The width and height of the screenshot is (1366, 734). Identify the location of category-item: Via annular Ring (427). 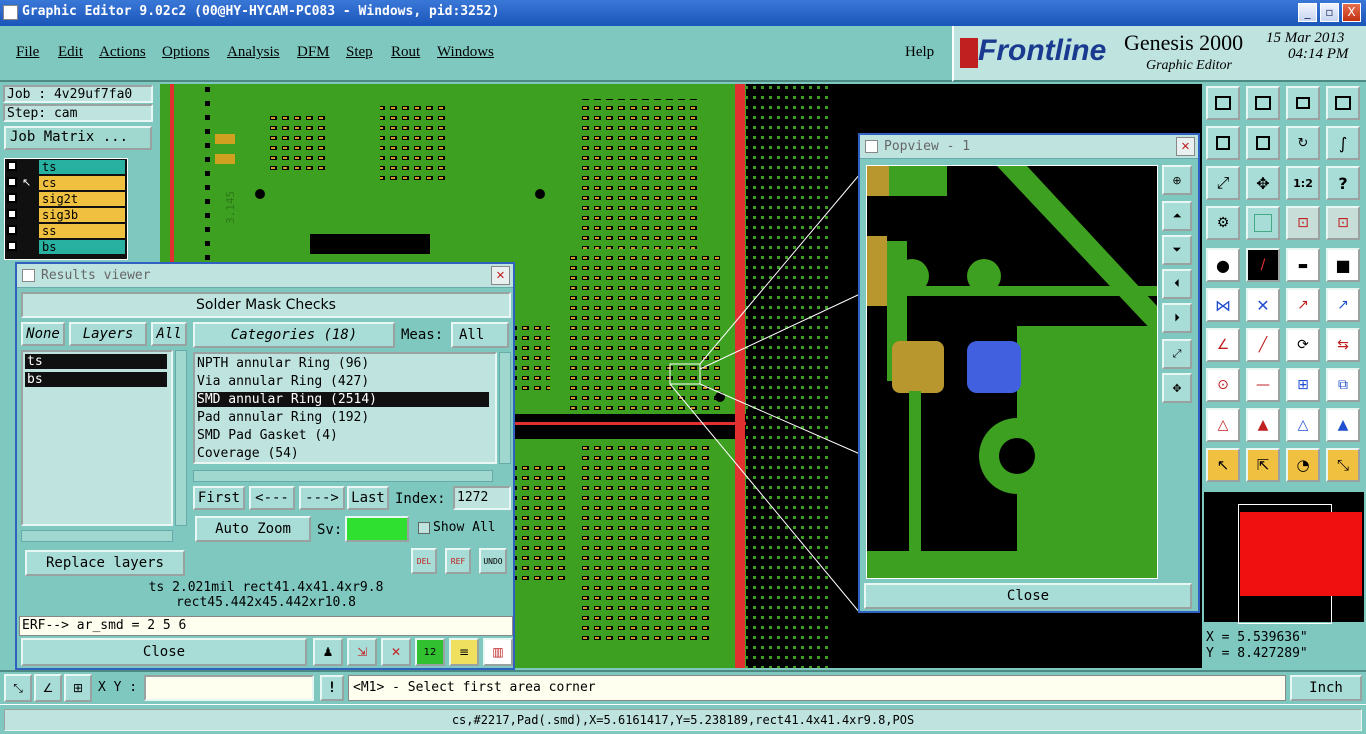
(283, 381).